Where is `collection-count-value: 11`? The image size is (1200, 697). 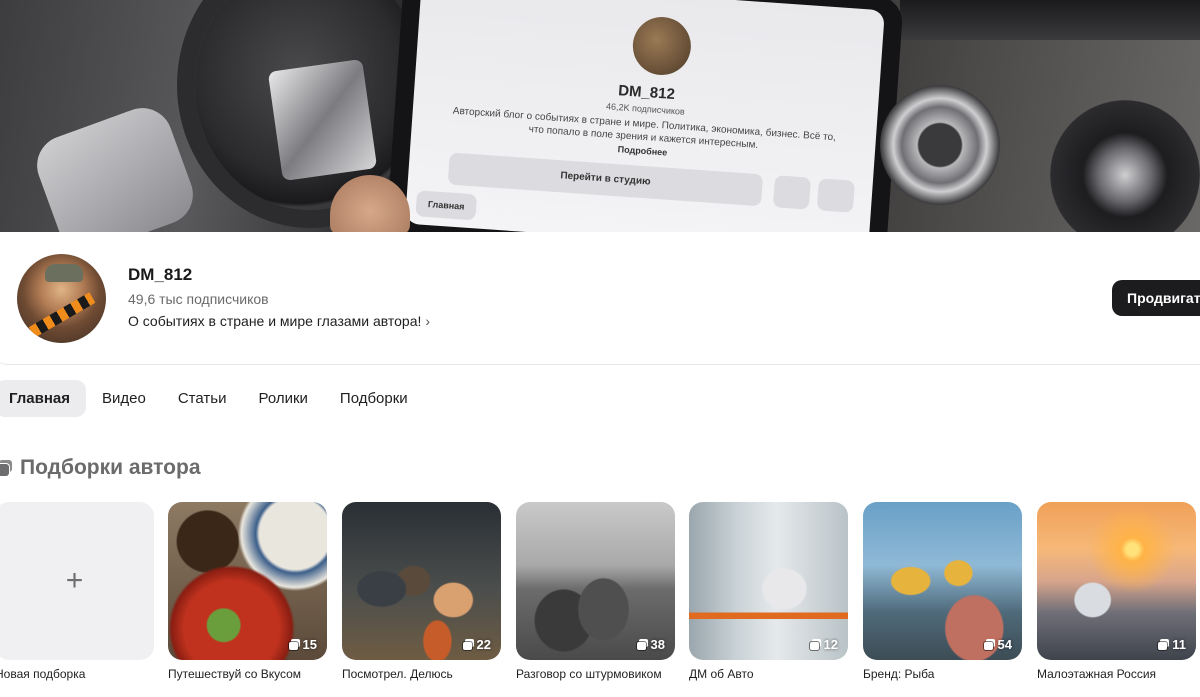
collection-count-value: 11 is located at coordinates (1179, 644).